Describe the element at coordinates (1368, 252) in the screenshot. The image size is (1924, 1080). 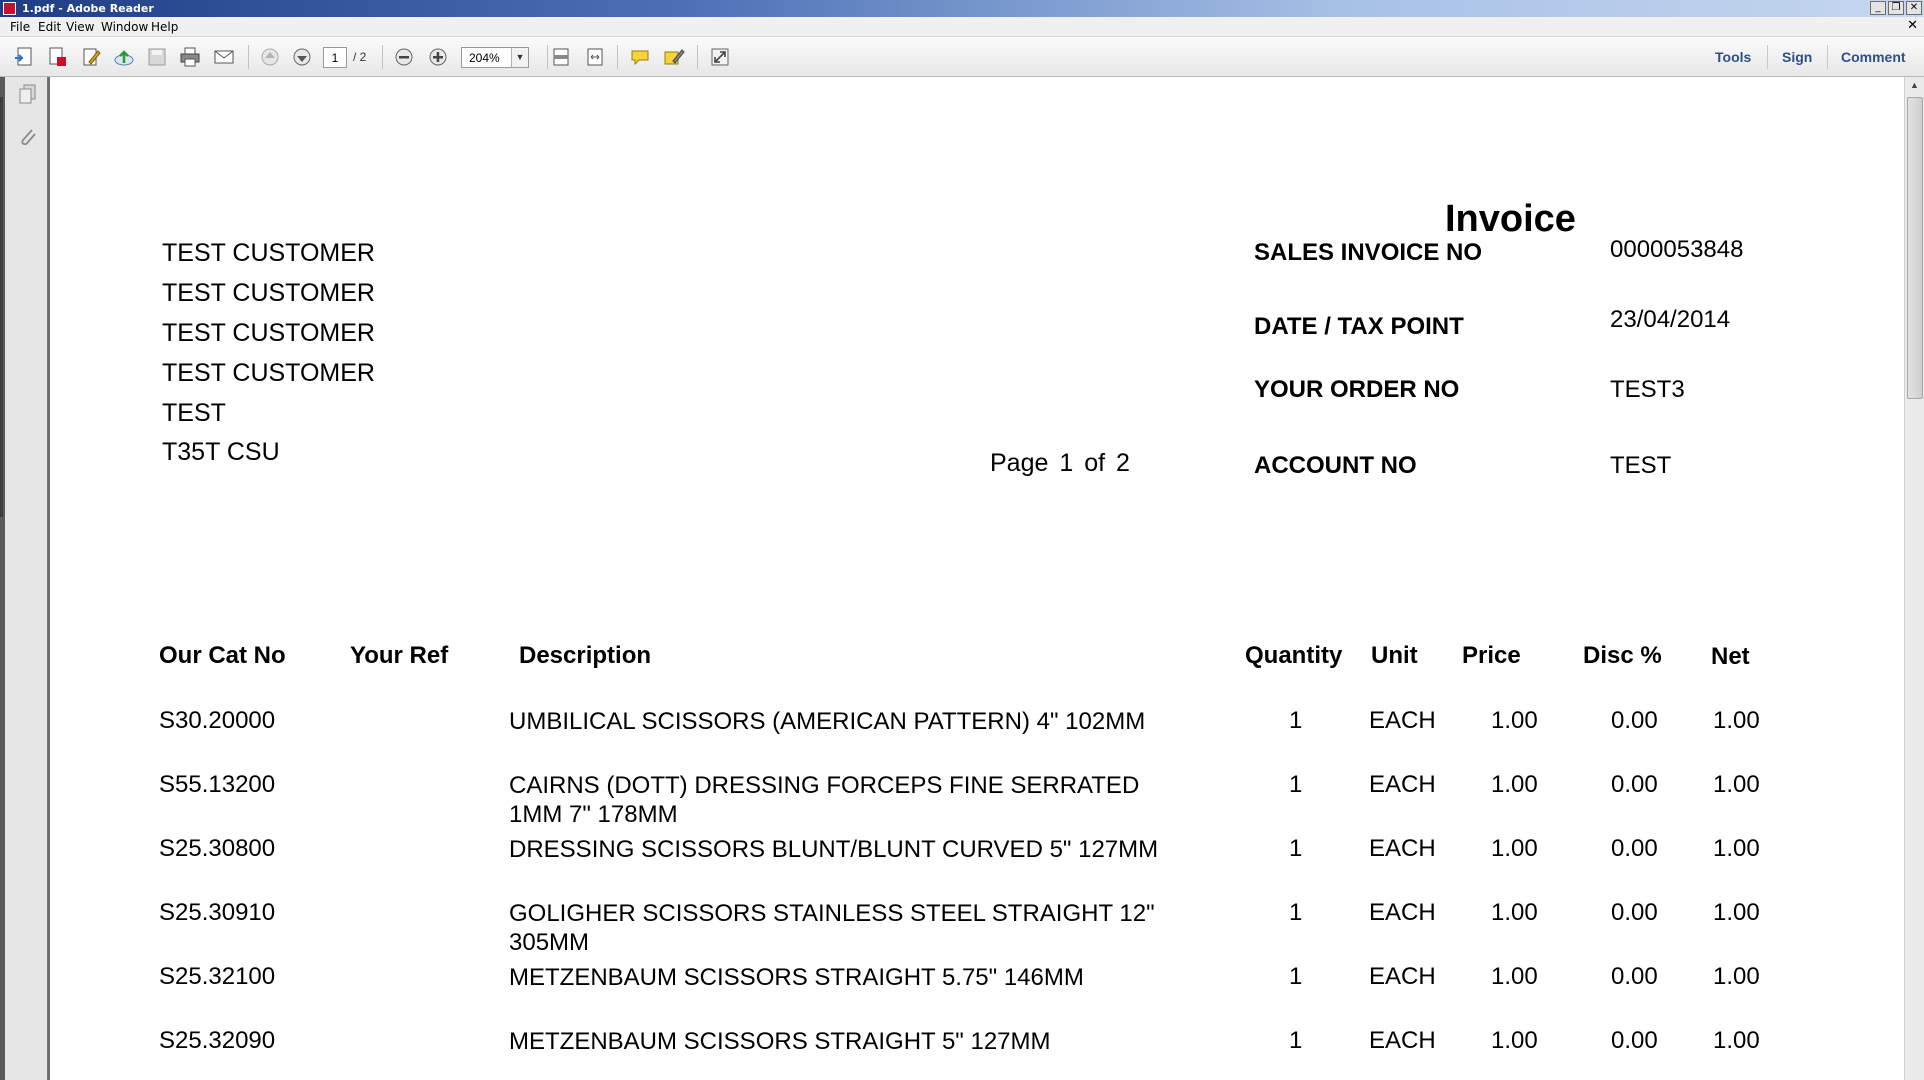
I see `sales-invoice-no-label: SALES INVOICE NO` at that location.